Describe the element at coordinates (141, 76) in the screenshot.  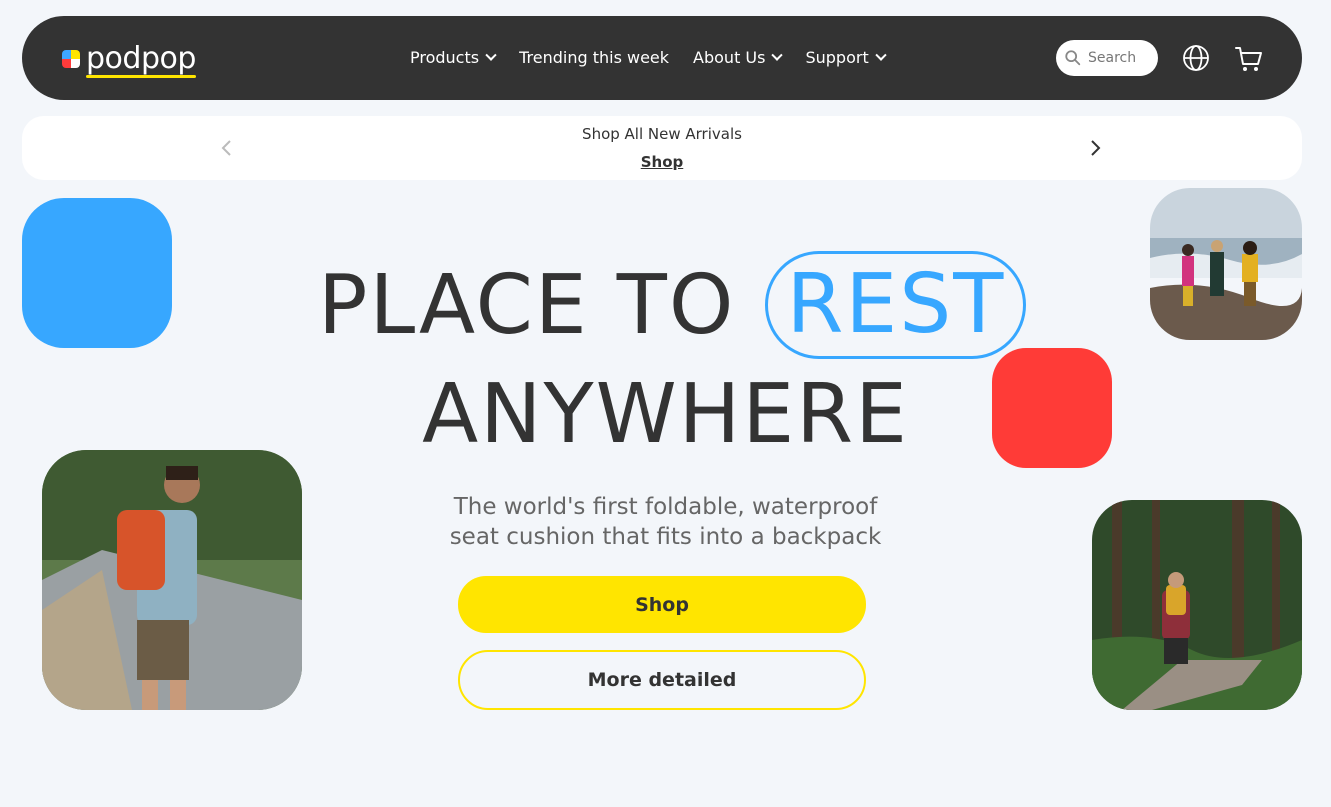
I see `logo-underline` at that location.